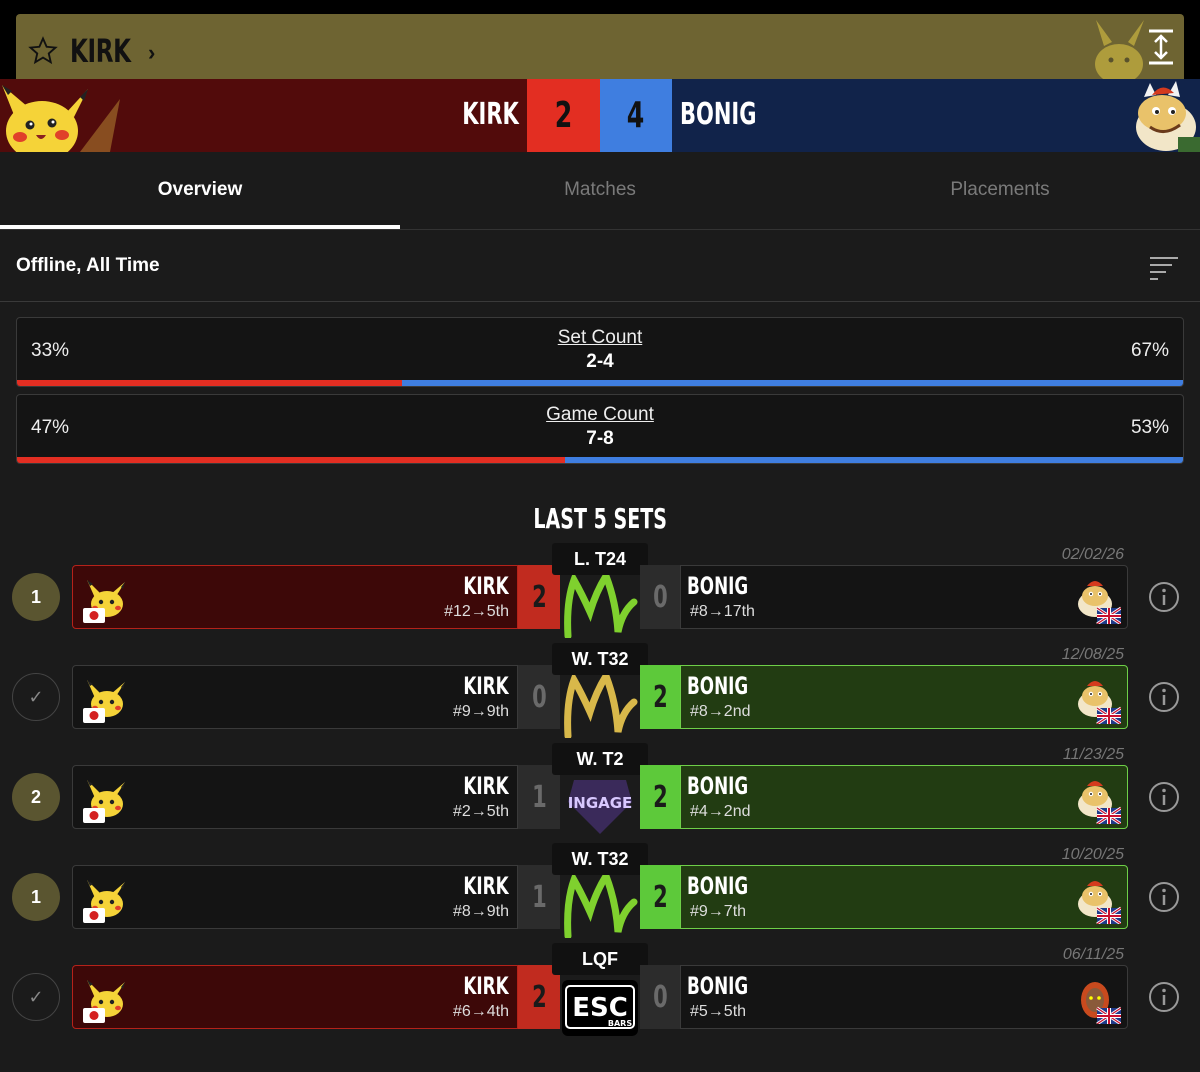 This screenshot has height=1072, width=1200. I want to click on right-player-seed: #8→2nd, so click(720, 711).